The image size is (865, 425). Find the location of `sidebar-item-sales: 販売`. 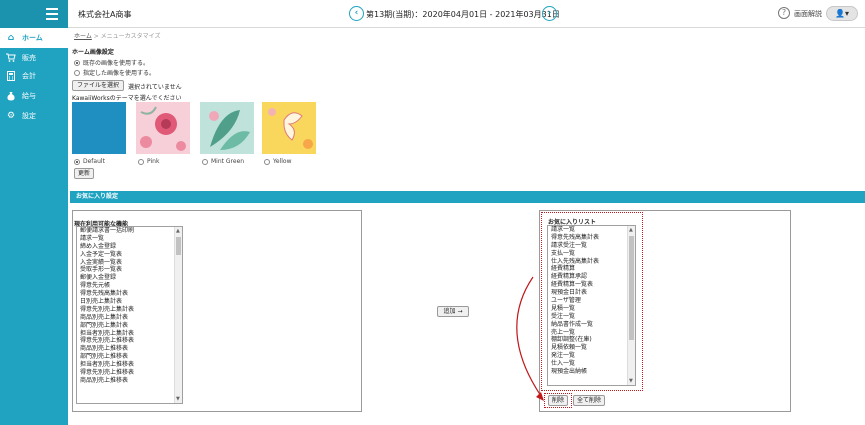

sidebar-item-sales: 販売 is located at coordinates (34, 58).